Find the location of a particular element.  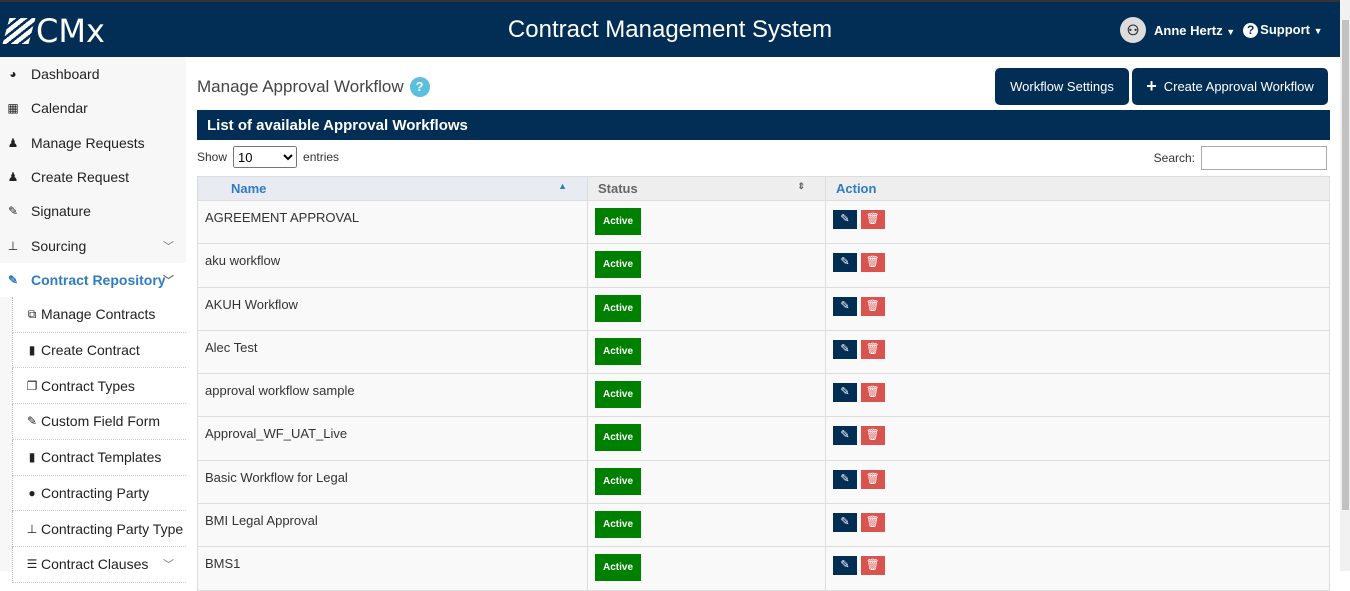

sidebar-item-label: Manage Requests is located at coordinates (88, 142).